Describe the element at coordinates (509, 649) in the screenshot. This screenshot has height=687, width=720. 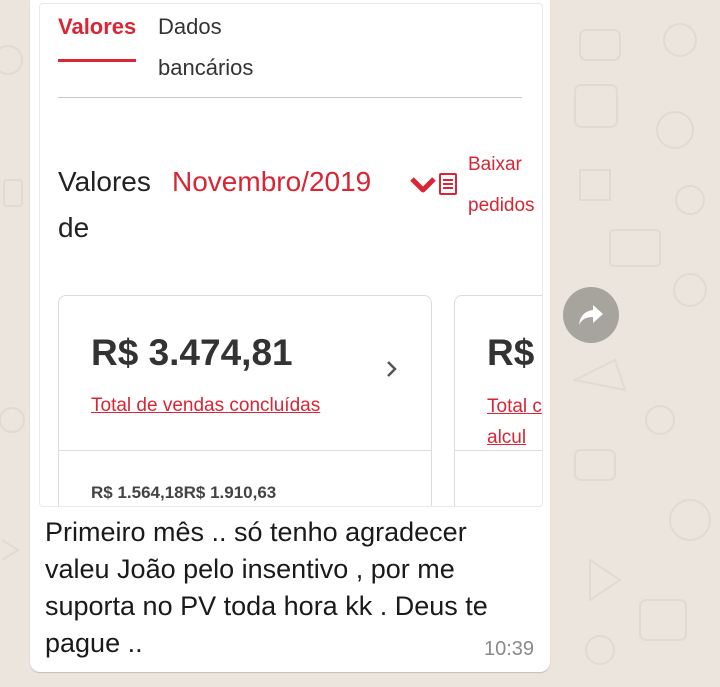
I see `message-time: 10:39` at that location.